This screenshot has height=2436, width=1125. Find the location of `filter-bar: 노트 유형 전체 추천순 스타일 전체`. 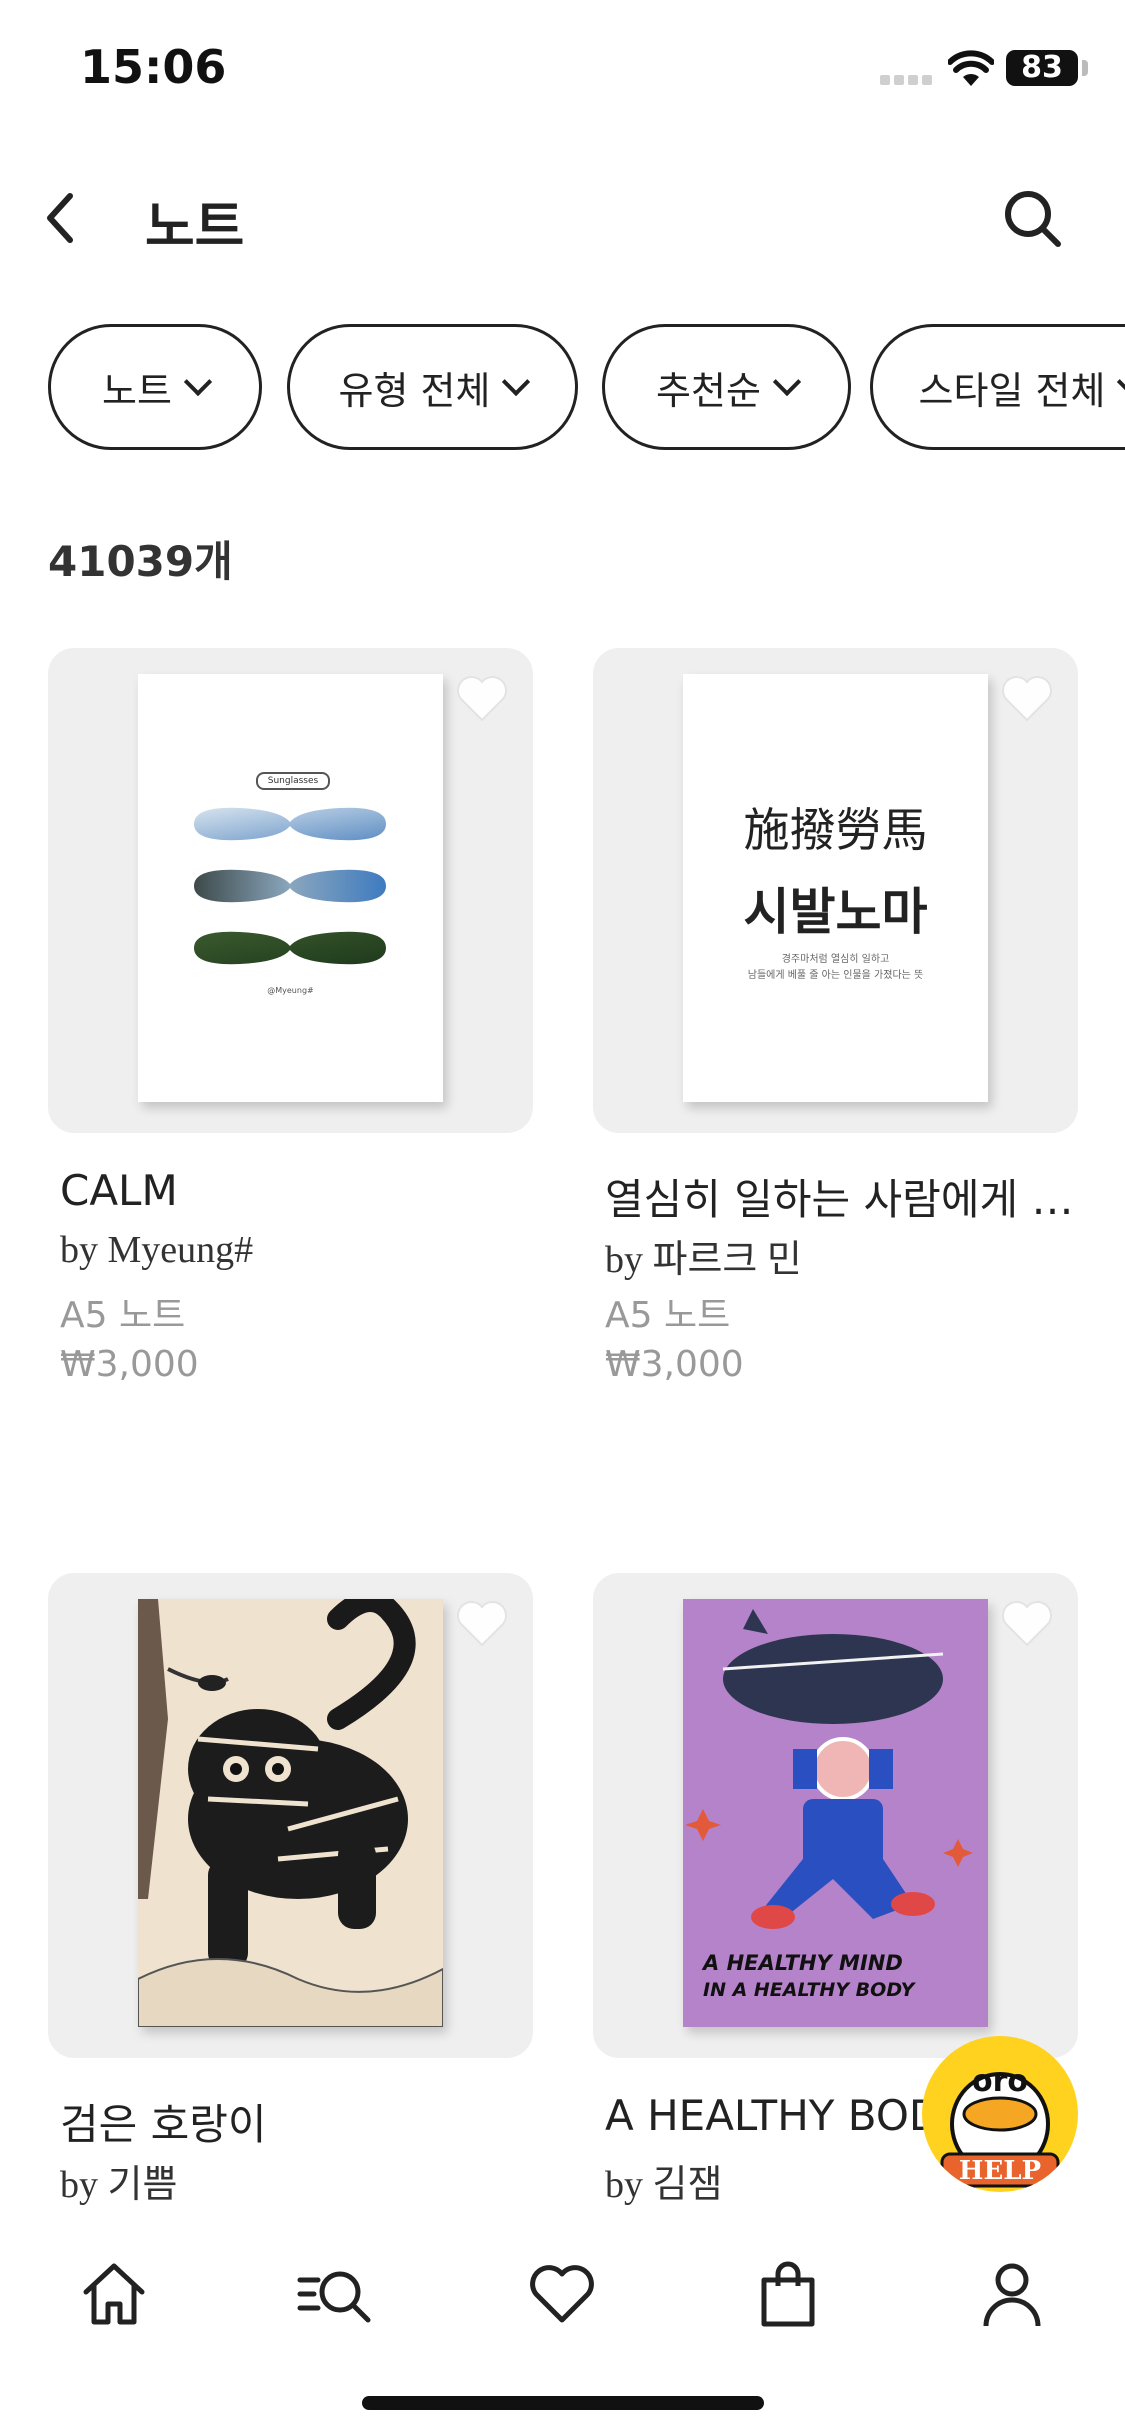

filter-bar: 노트 유형 전체 추천순 스타일 전체 is located at coordinates (562, 390).